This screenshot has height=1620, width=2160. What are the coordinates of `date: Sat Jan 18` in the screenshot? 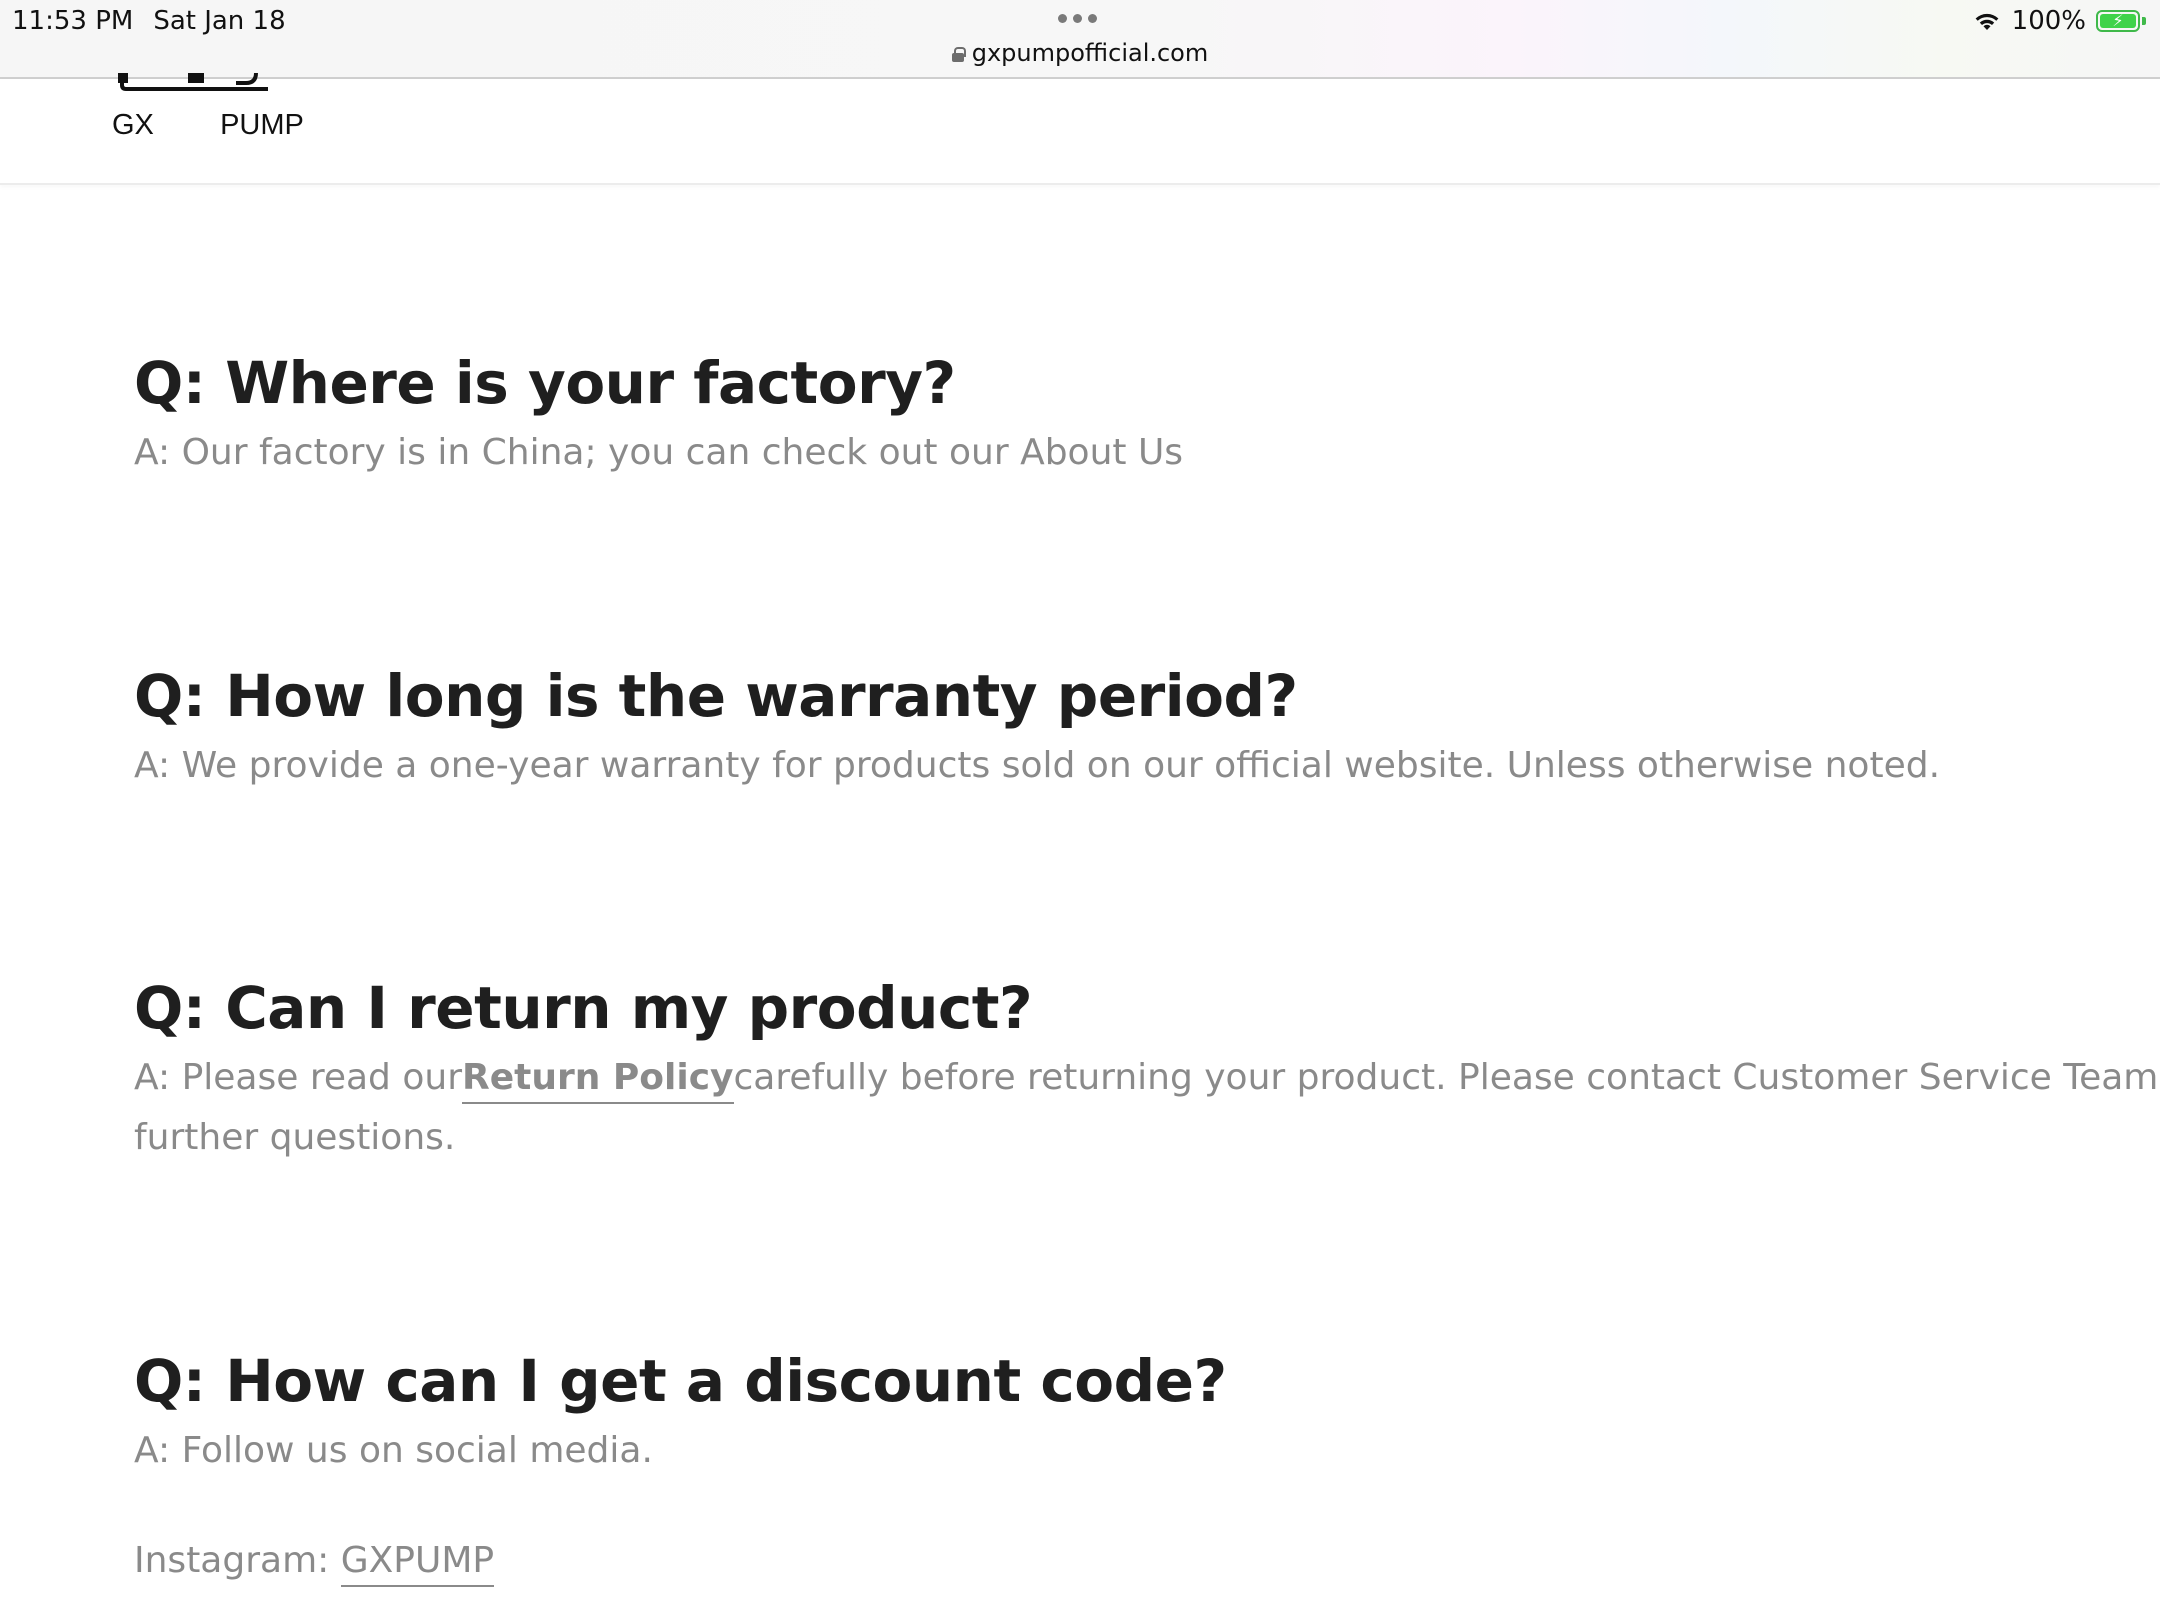 It's located at (219, 21).